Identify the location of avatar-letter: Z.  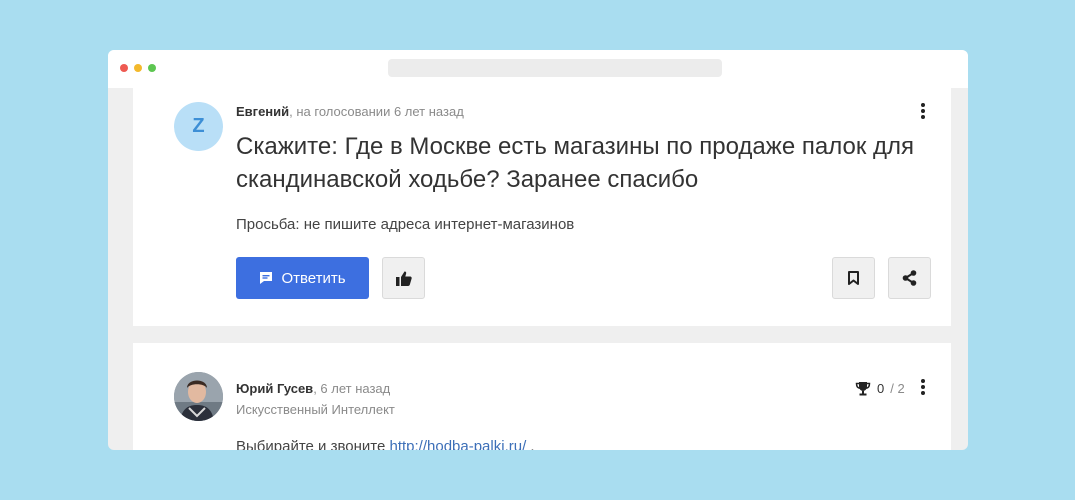
(198, 126).